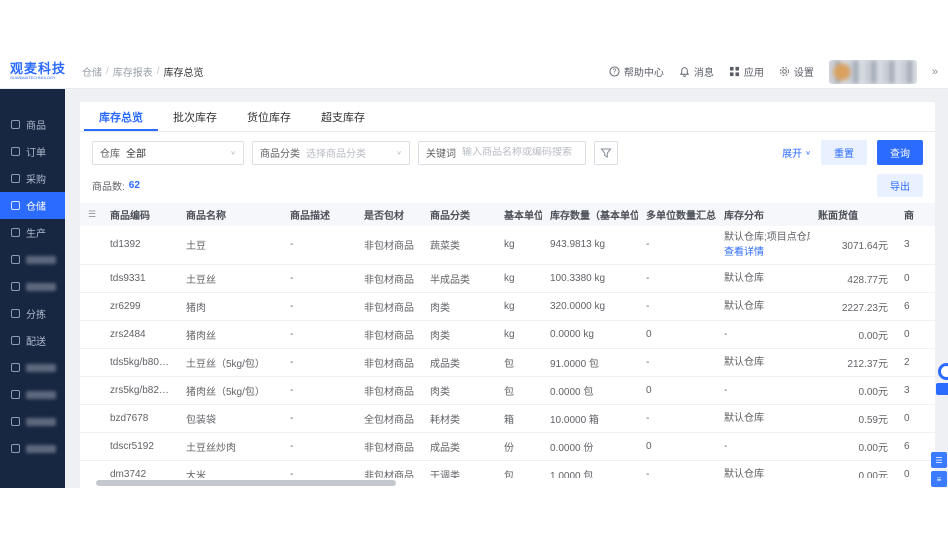 This screenshot has width=948, height=548. Describe the element at coordinates (168, 152) in the screenshot. I see `warehouse-select: 仓库 全部 ∨` at that location.